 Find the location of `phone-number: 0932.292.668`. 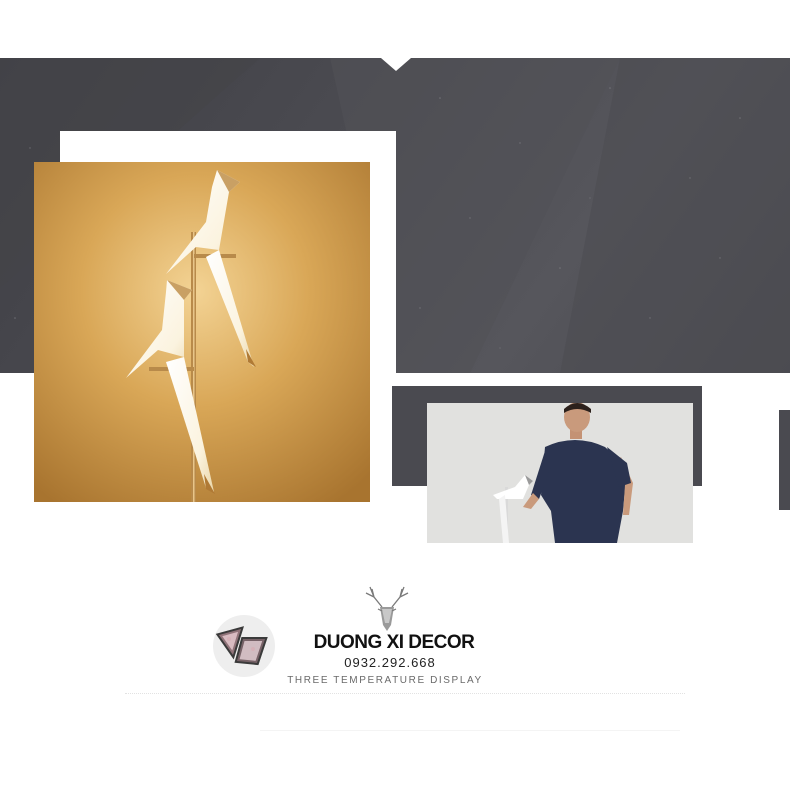

phone-number: 0932.292.668 is located at coordinates (390, 662).